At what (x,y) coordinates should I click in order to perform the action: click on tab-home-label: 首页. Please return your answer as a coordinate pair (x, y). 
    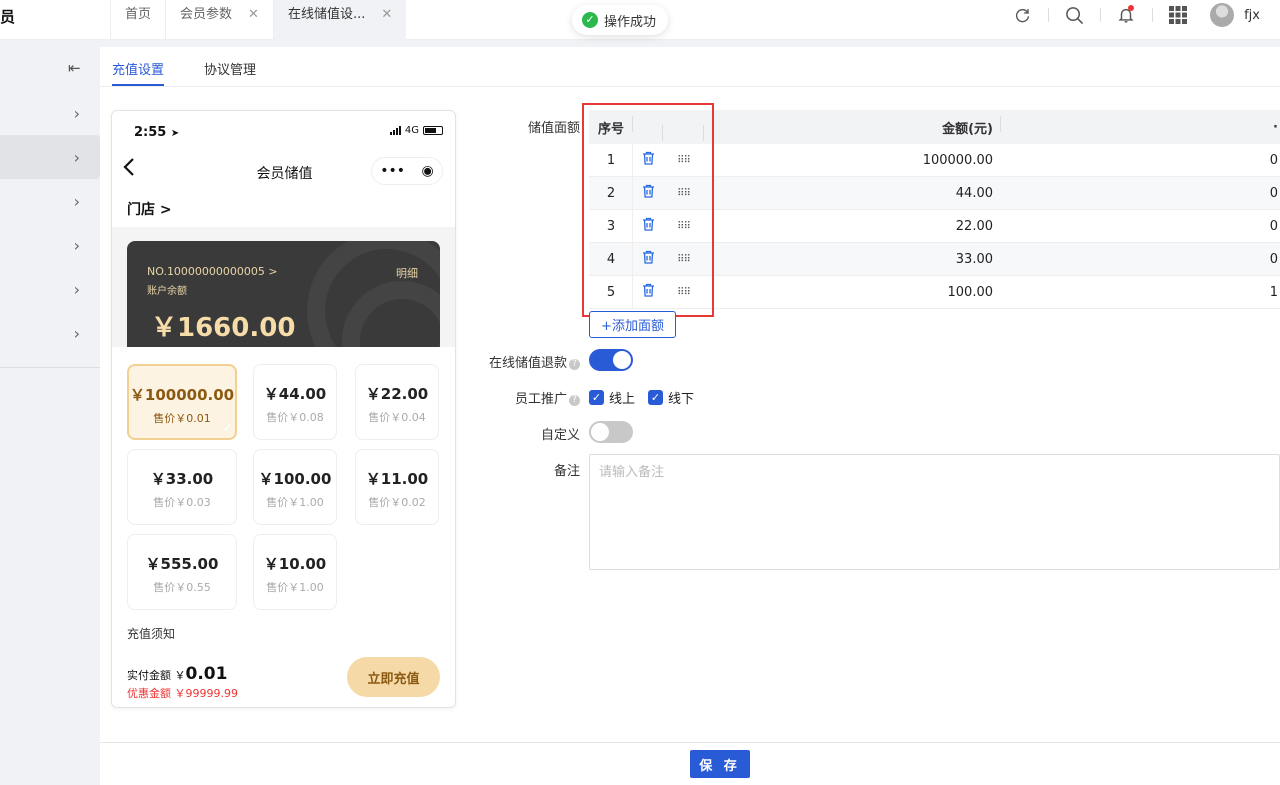
    Looking at the image, I should click on (138, 14).